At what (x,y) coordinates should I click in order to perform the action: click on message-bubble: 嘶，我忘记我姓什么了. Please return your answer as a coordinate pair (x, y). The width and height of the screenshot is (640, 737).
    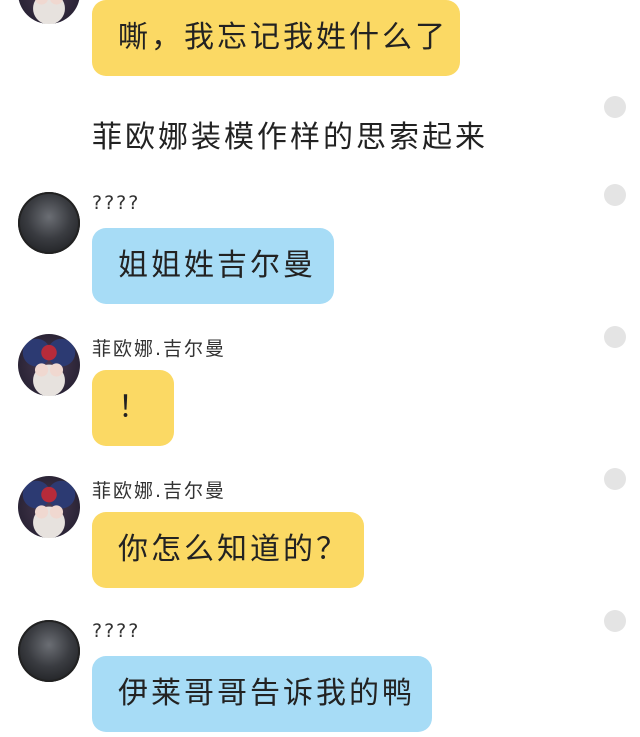
    Looking at the image, I should click on (276, 38).